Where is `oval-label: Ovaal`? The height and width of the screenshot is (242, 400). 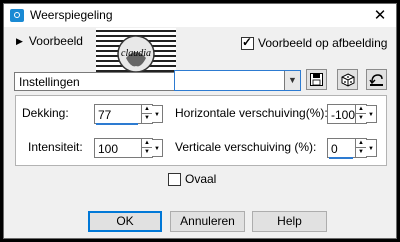 oval-label: Ovaal is located at coordinates (201, 179).